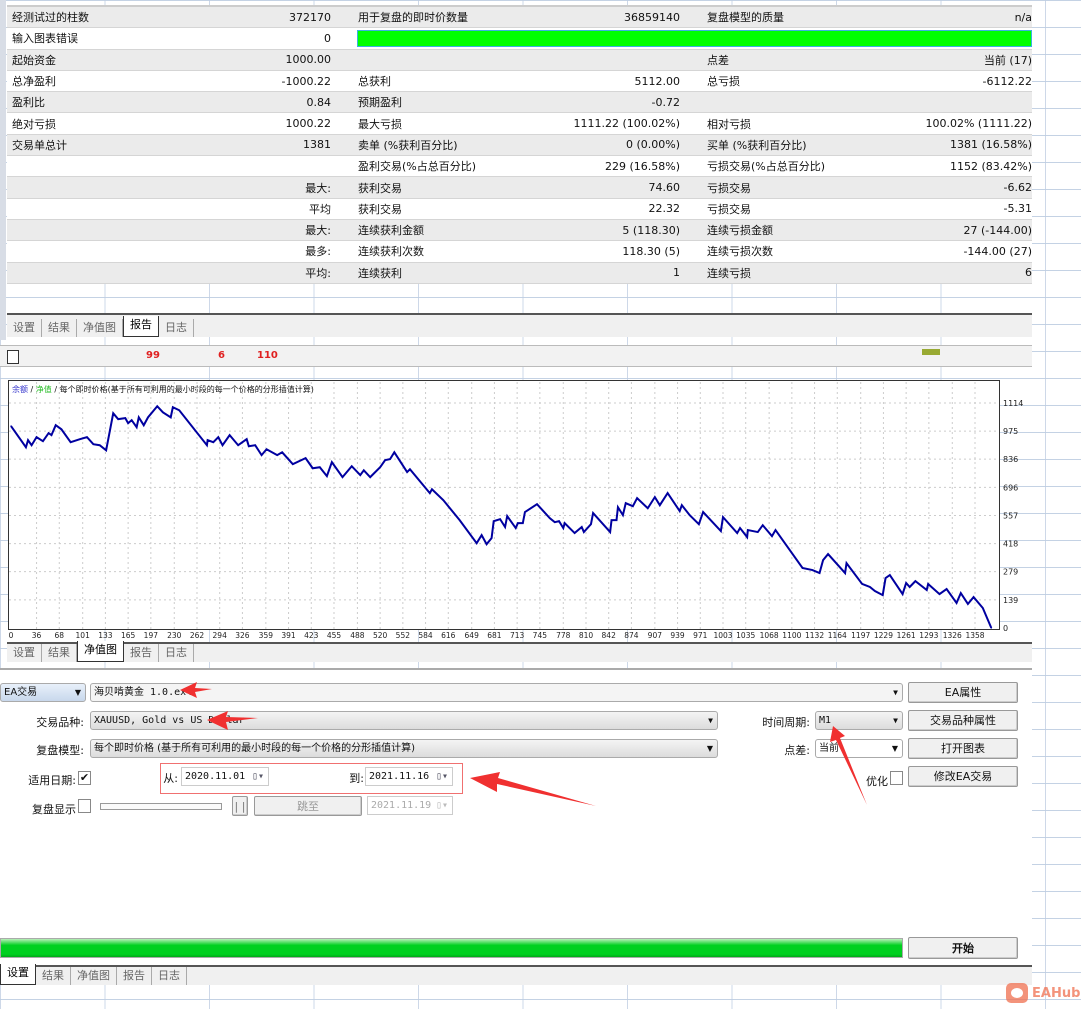 This screenshot has height=1009, width=1081. I want to click on tester-tabs-bottom: 设置 结果 净值图 报告 日志, so click(516, 974).